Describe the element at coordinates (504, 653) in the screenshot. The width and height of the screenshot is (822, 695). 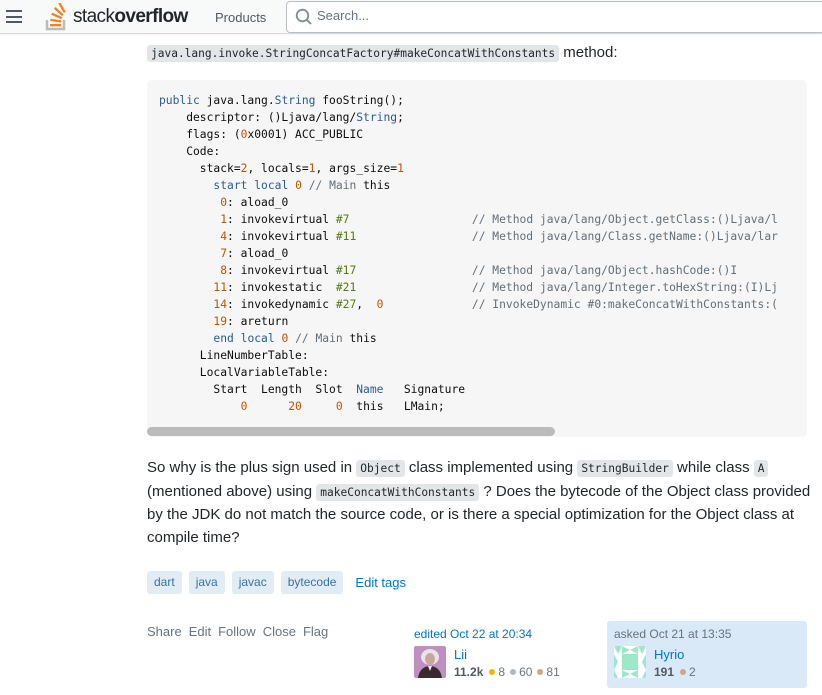
I see `editor-card: edited Oct 22 at 20:34 Lii 11.2k 8 60 81` at that location.